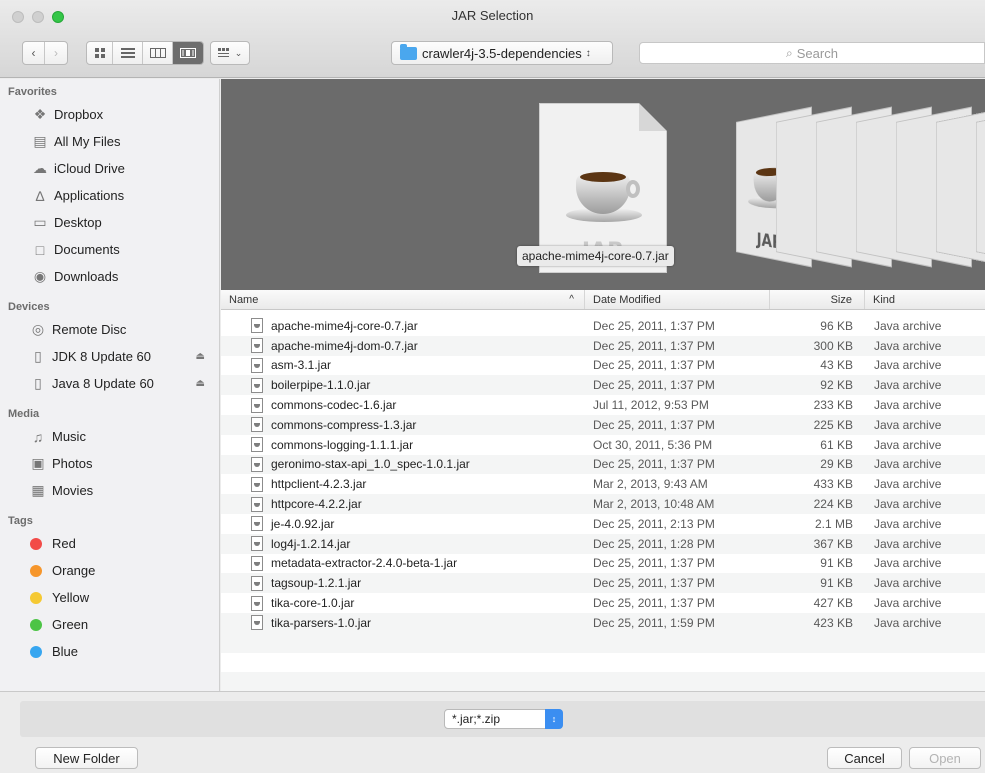  I want to click on search-field: ⌕ Search, so click(812, 53).